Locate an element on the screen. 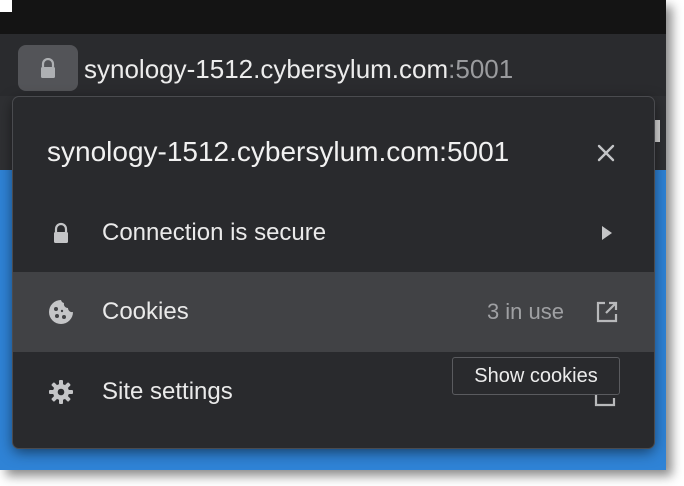 The width and height of the screenshot is (684, 486). open-cookies-button is located at coordinates (607, 312).